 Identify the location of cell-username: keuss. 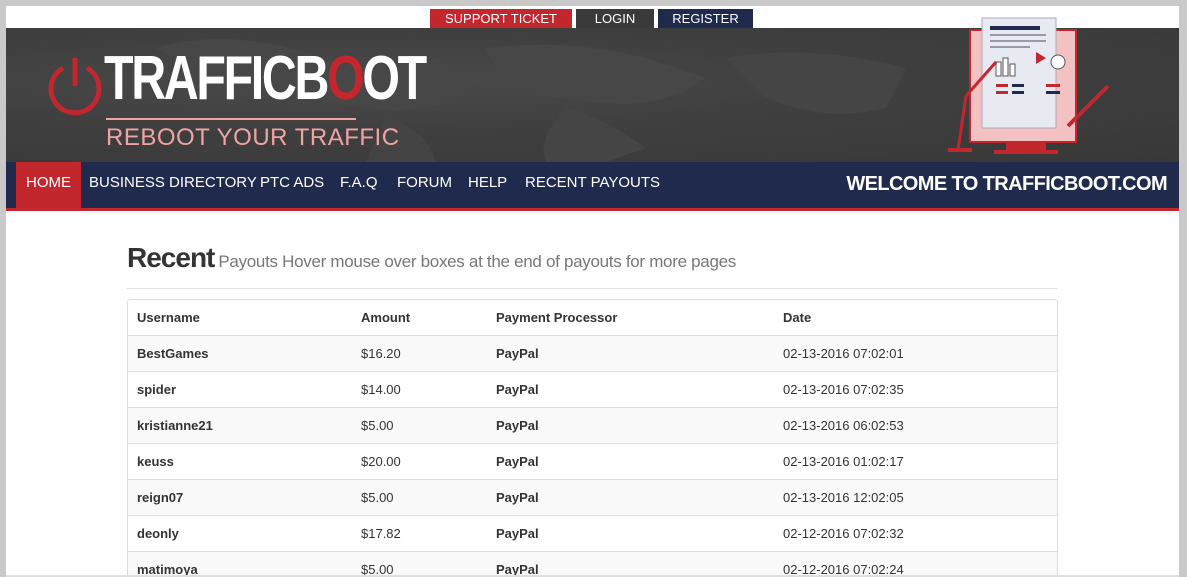
(155, 461).